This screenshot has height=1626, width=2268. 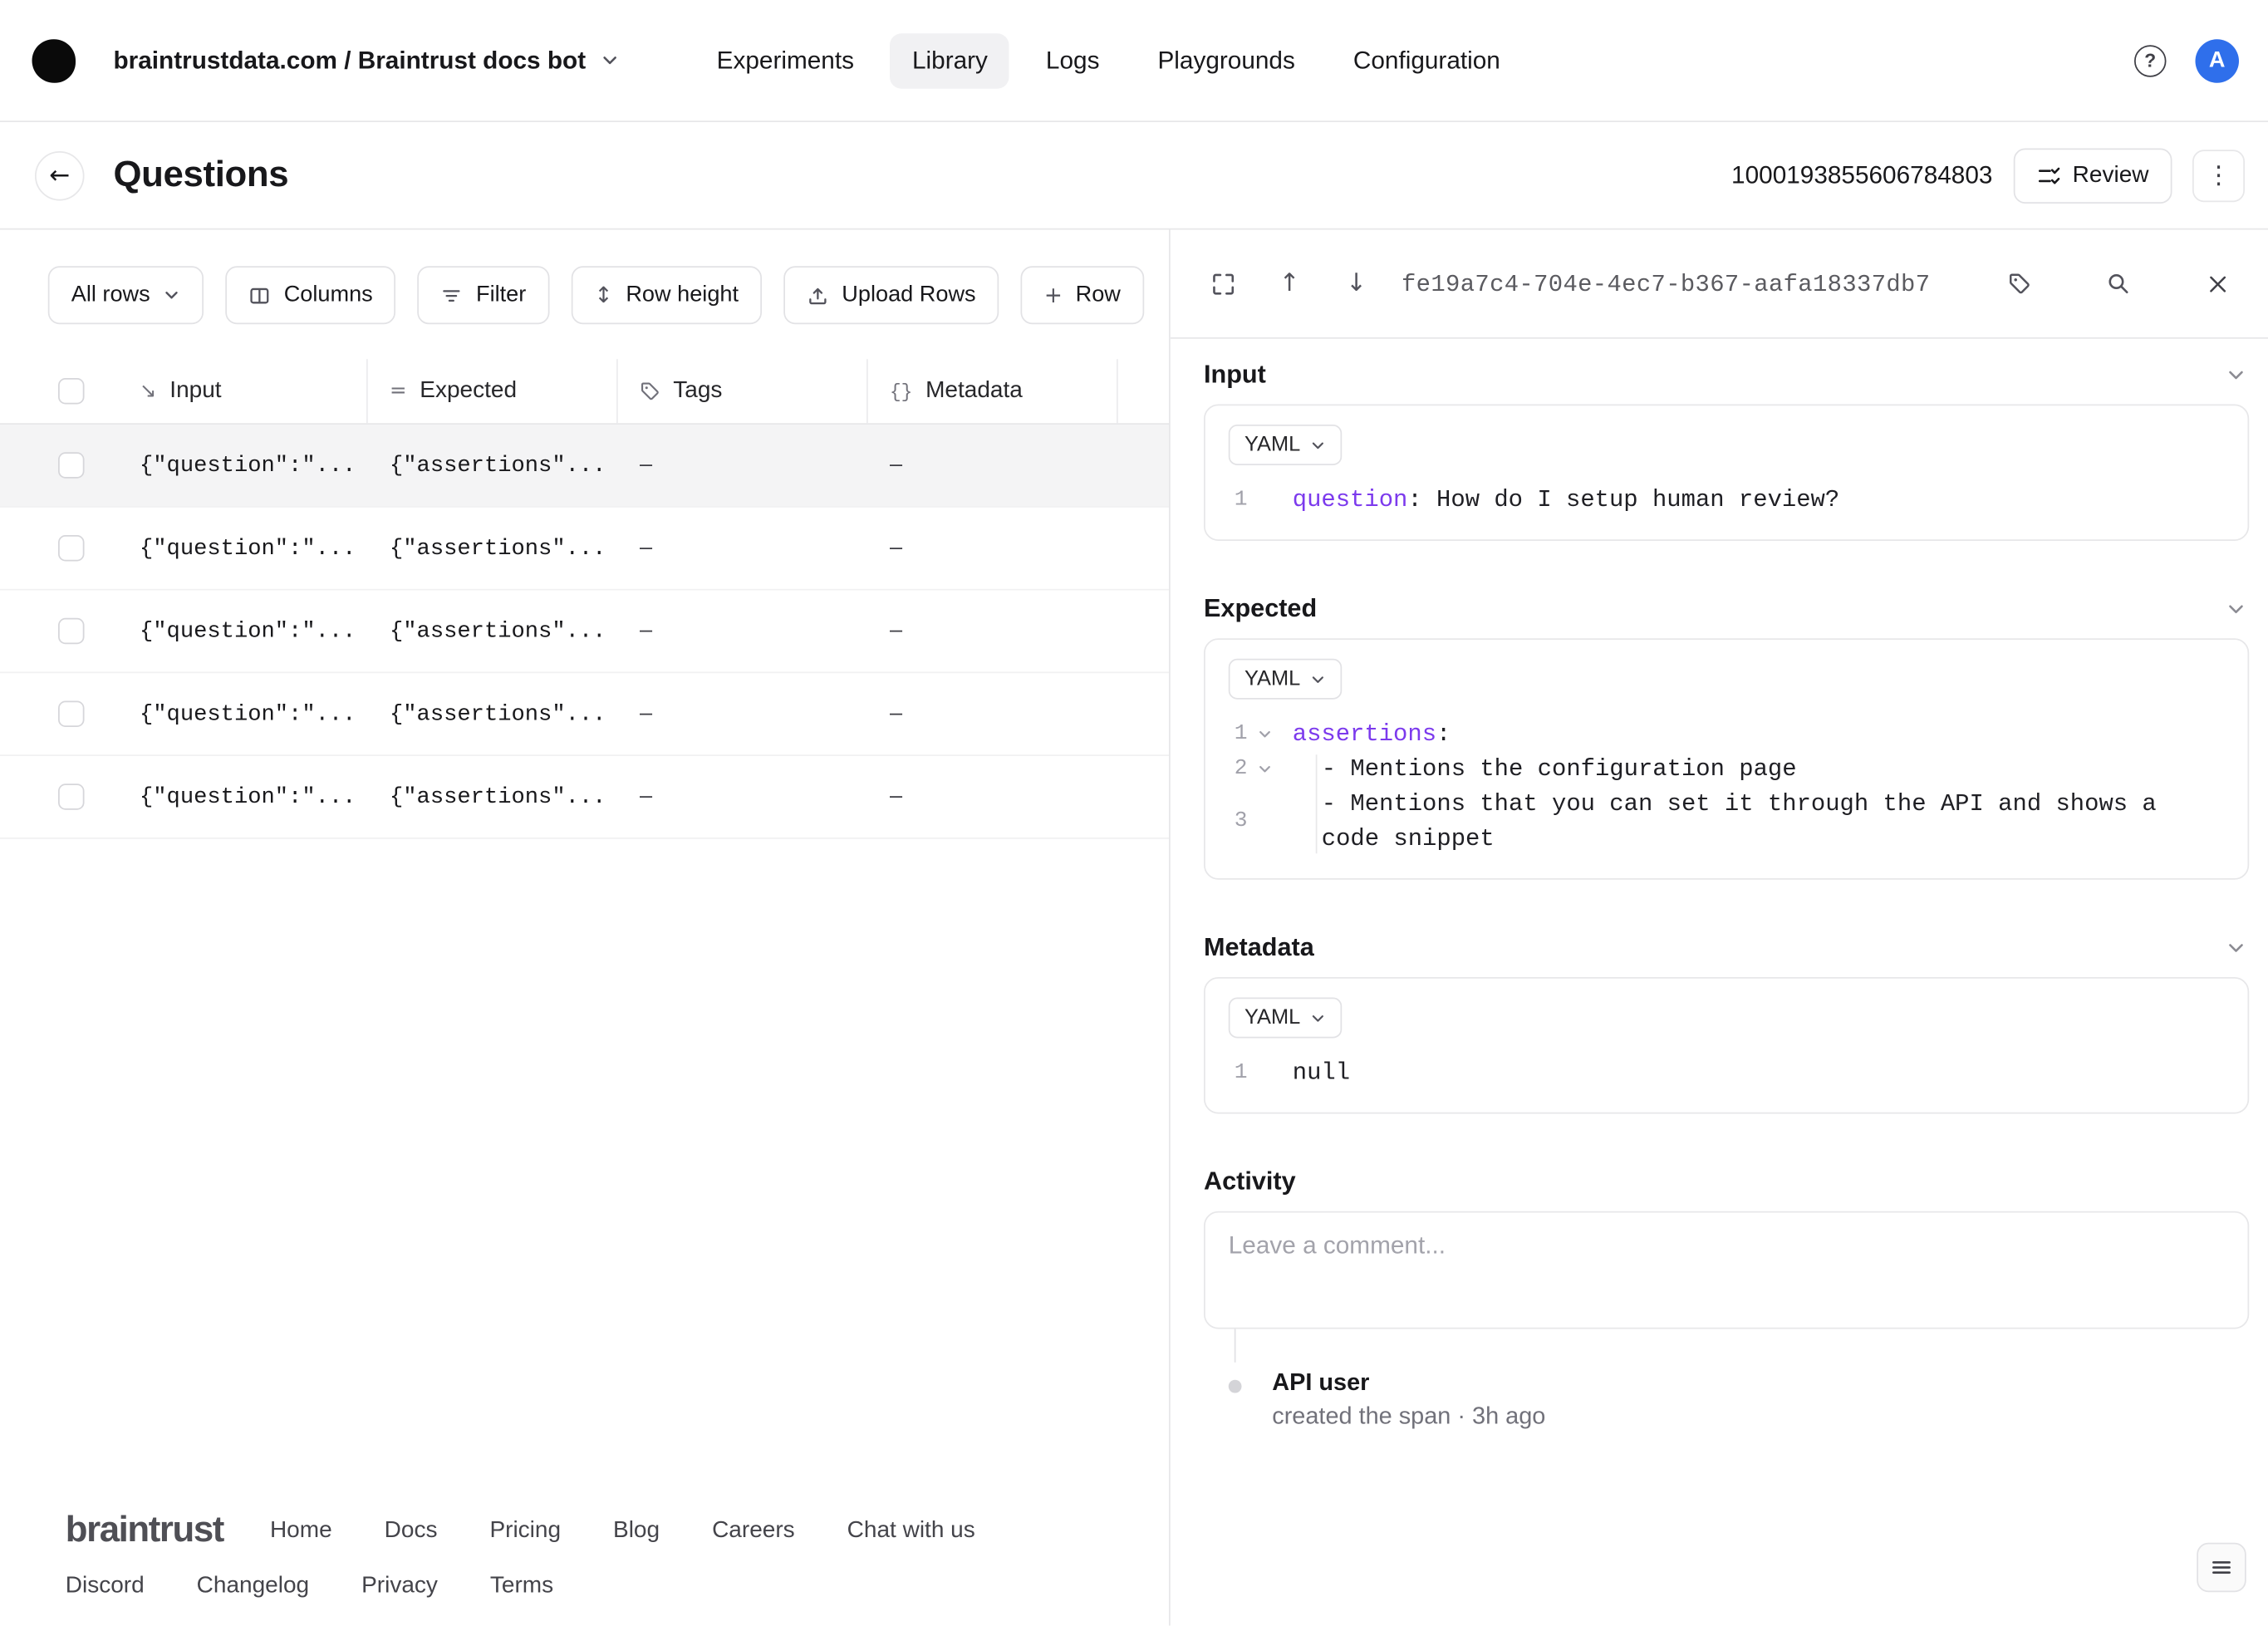 I want to click on column-header-input: ↘ Input, so click(x=243, y=391).